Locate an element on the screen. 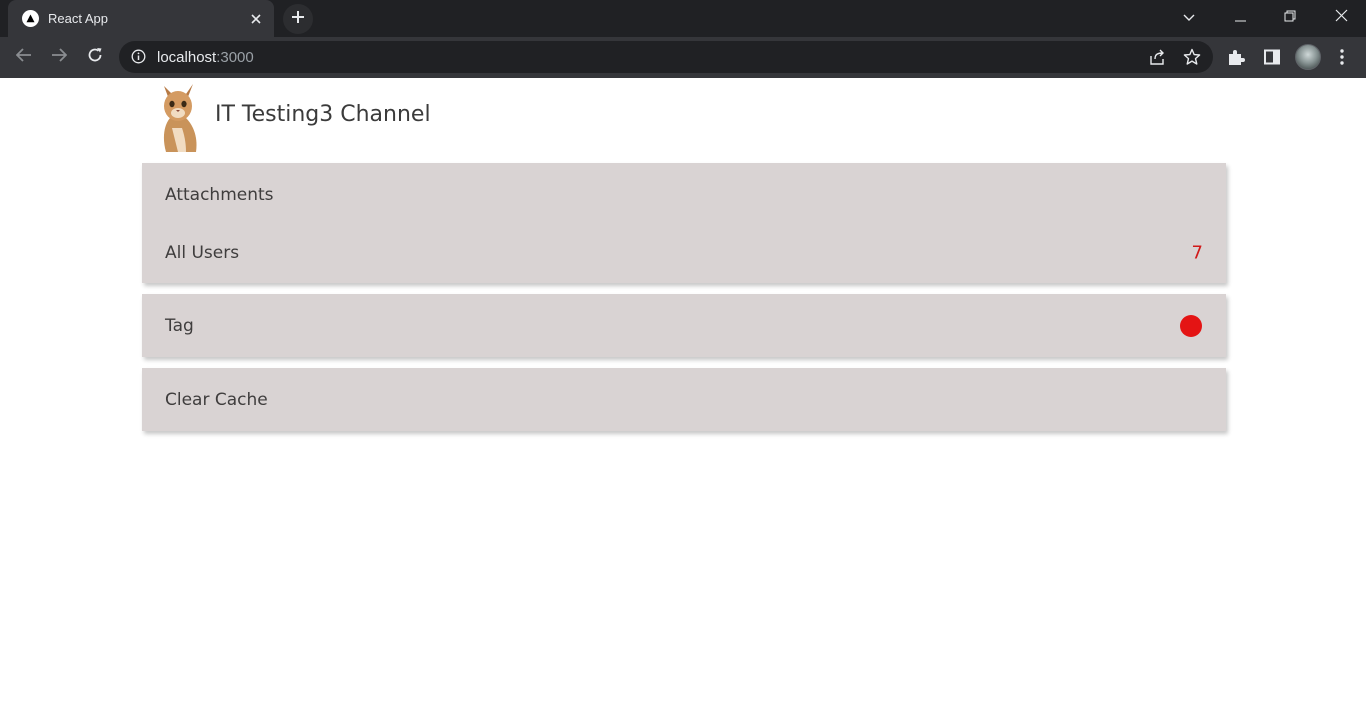 This screenshot has height=725, width=1366. menu-card-users: Attachments All Users 7 is located at coordinates (684, 223).